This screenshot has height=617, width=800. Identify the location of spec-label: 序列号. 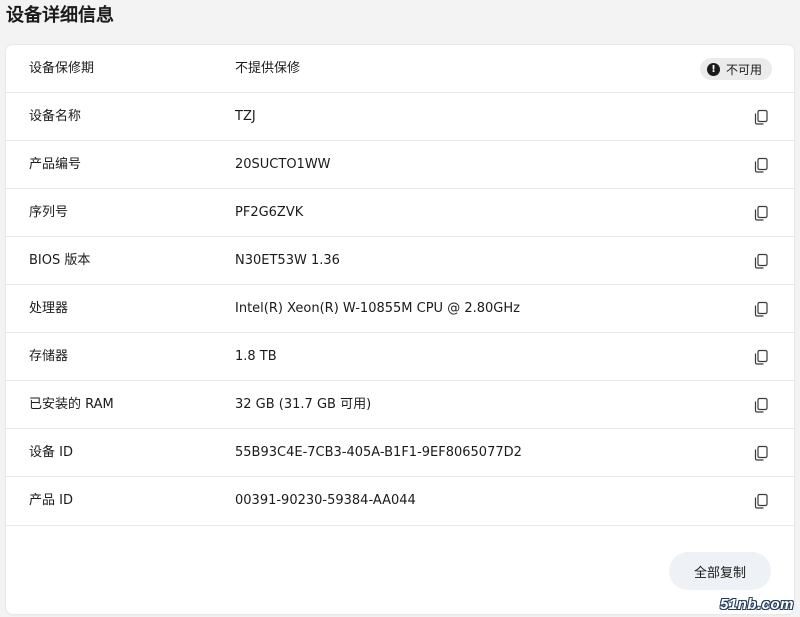
(49, 212).